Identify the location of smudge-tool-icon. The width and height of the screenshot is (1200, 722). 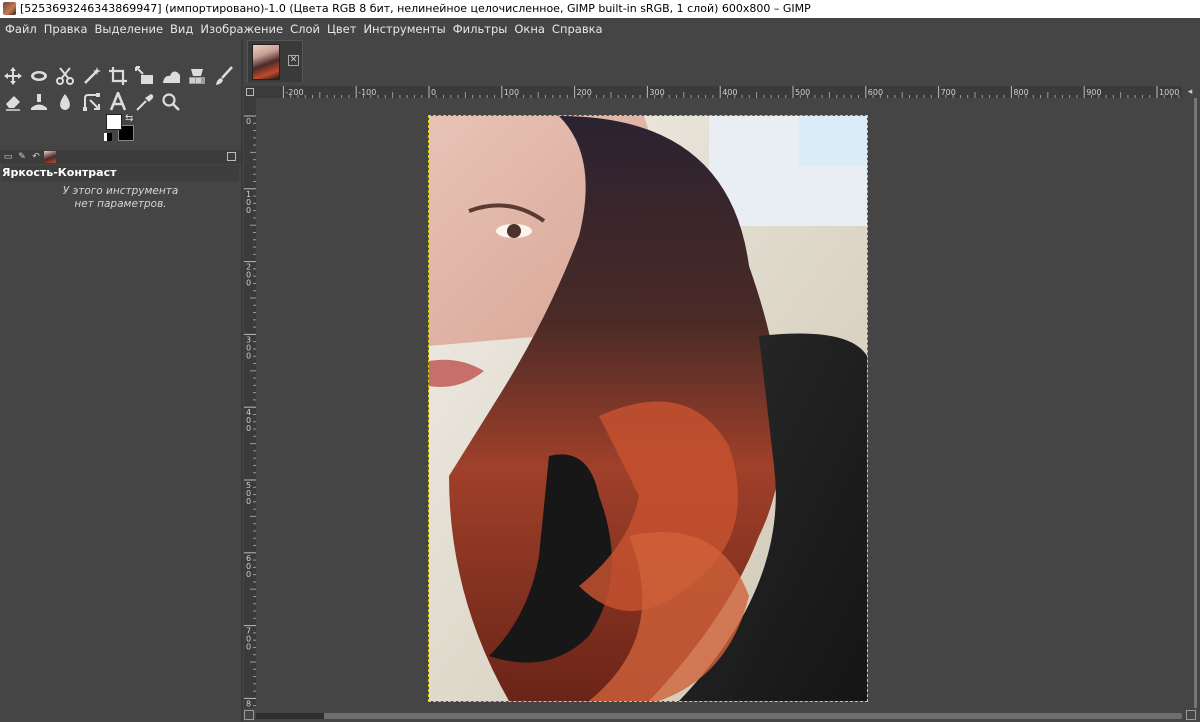
(65, 102).